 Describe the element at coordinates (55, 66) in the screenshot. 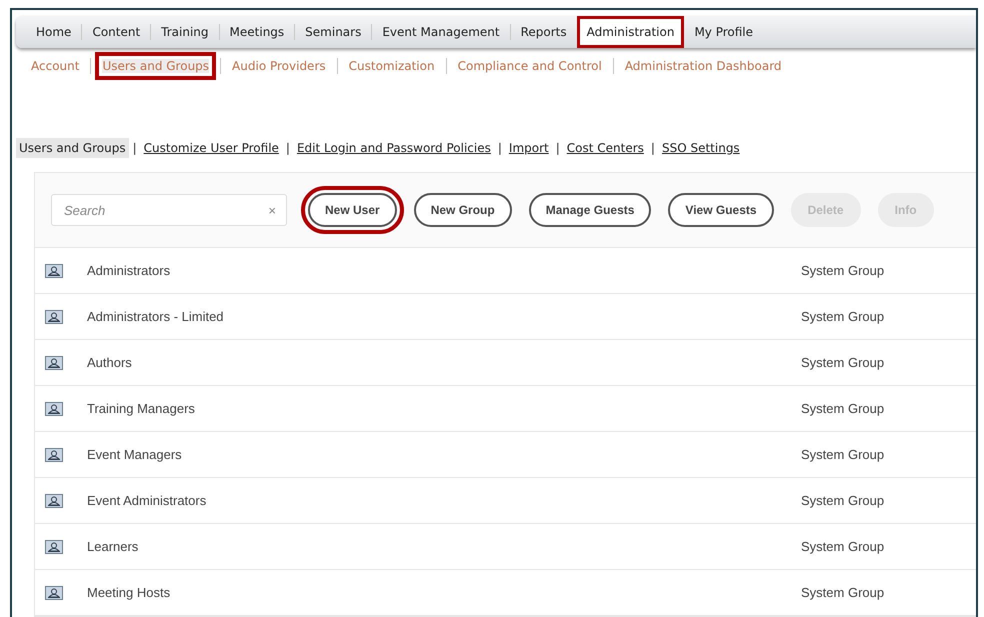

I see `sub-nav-tab: Account` at that location.